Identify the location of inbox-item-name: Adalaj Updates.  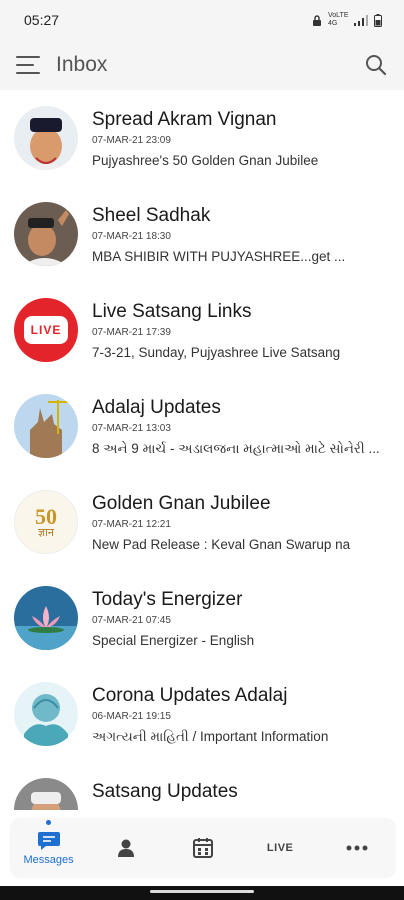
(156, 407).